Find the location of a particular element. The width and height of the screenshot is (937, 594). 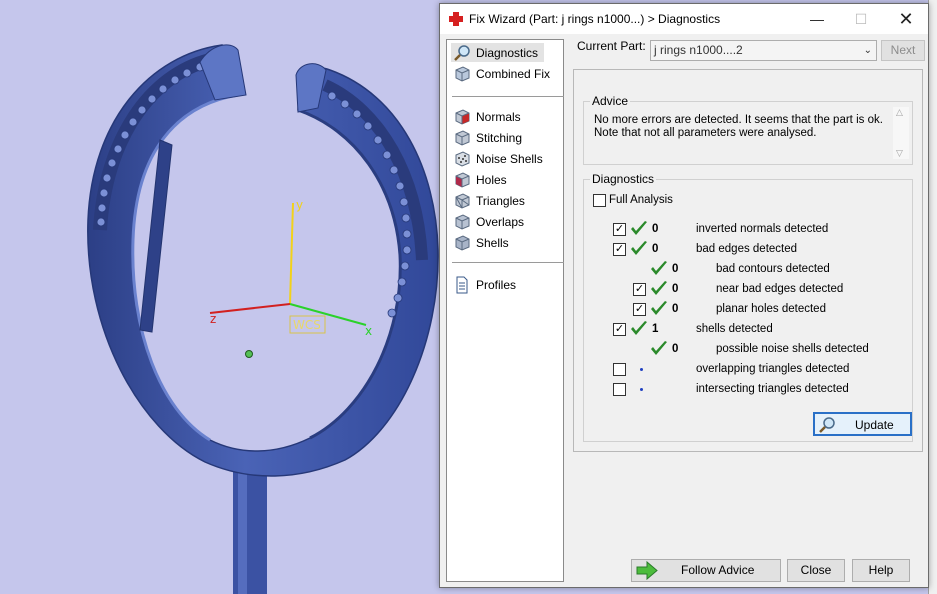

row-label: bad edges detected is located at coordinates (747, 249).